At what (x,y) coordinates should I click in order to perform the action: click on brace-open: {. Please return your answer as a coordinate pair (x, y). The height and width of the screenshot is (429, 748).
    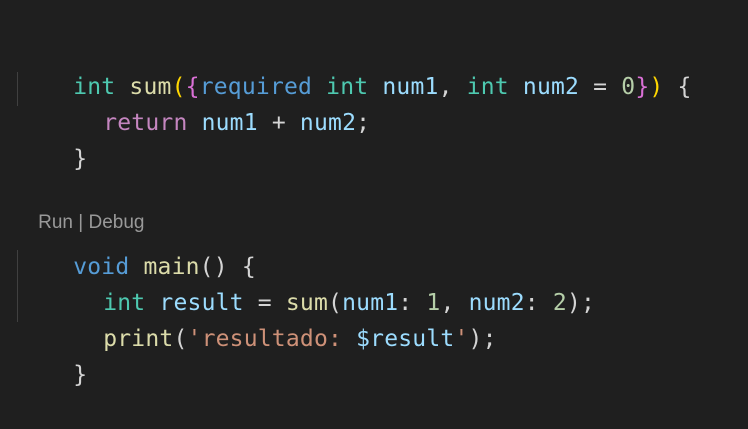
    Looking at the image, I should click on (684, 87).